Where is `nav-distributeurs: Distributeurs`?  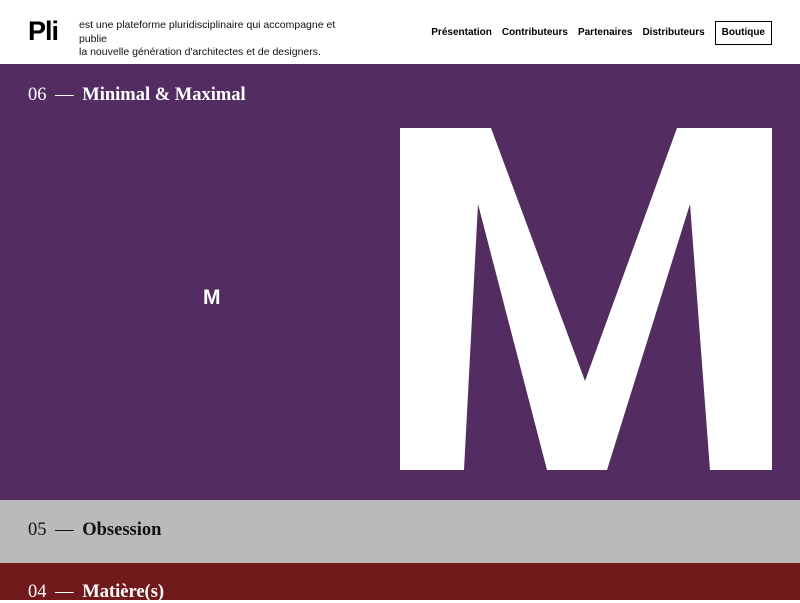 nav-distributeurs: Distributeurs is located at coordinates (673, 33).